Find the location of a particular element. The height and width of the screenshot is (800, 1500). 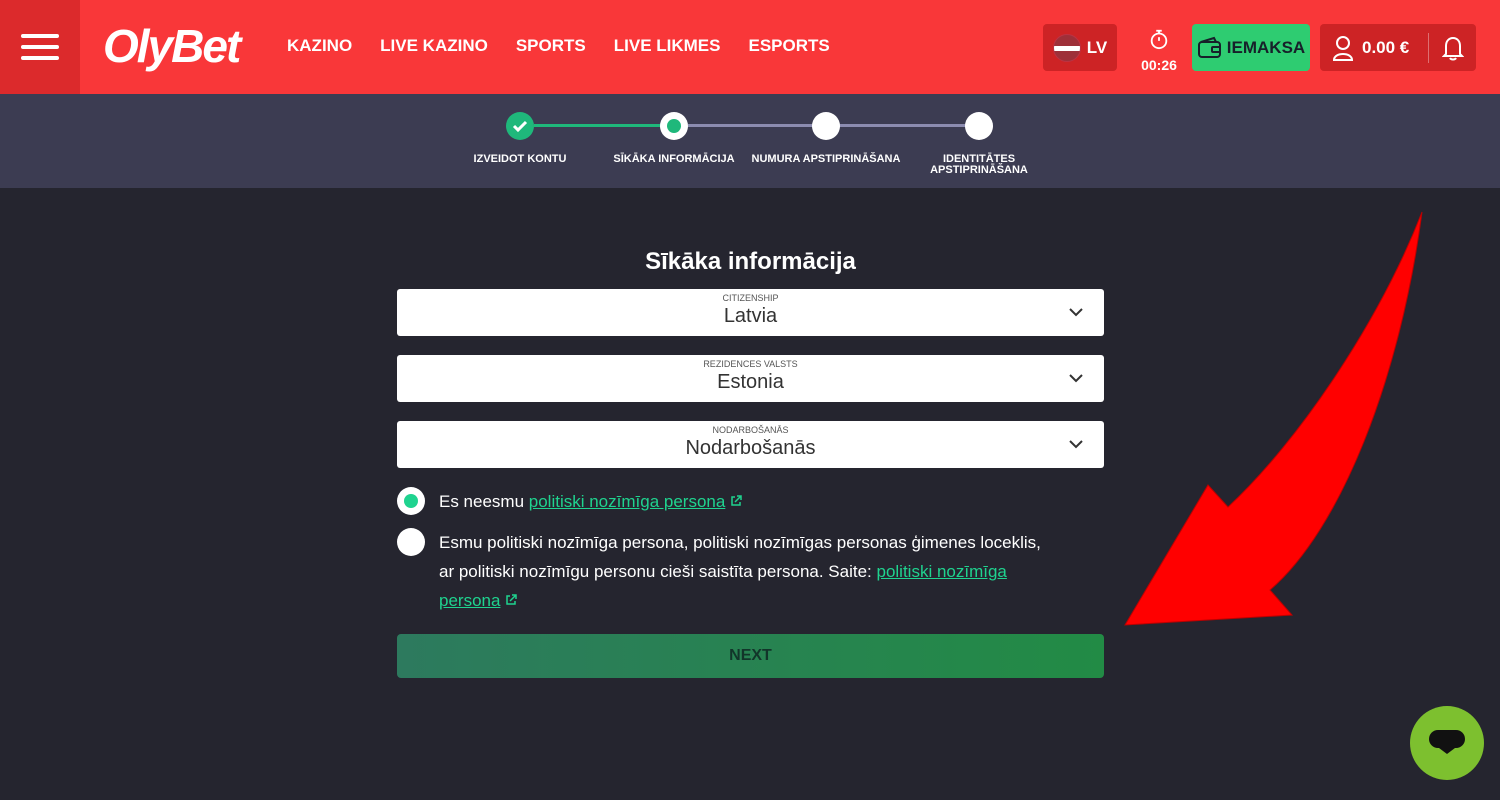

deposit-button: IEMAKSA is located at coordinates (1251, 47).